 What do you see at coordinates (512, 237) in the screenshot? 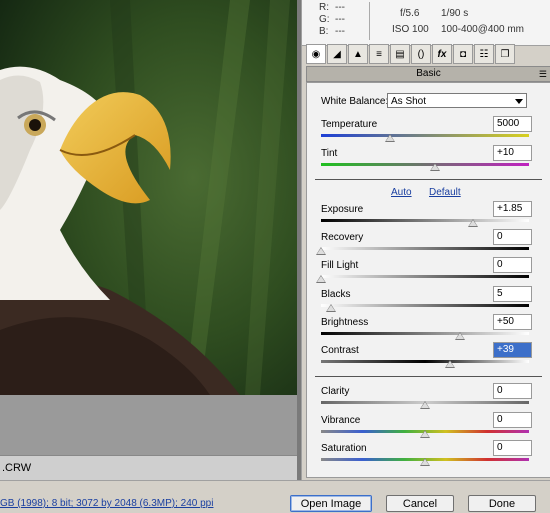
I see `recovery-field: 0` at bounding box center [512, 237].